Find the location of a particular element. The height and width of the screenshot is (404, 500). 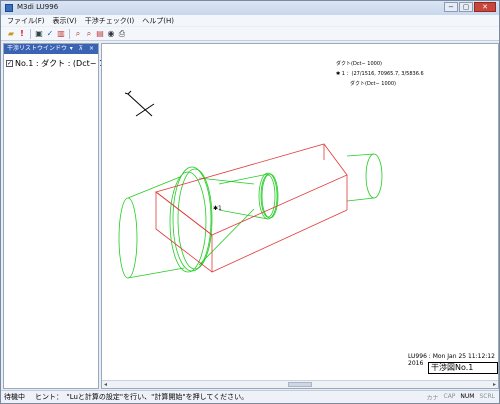

panel-header: 干渉リストウインドウ ▾ ⊼ × is located at coordinates (51, 49).